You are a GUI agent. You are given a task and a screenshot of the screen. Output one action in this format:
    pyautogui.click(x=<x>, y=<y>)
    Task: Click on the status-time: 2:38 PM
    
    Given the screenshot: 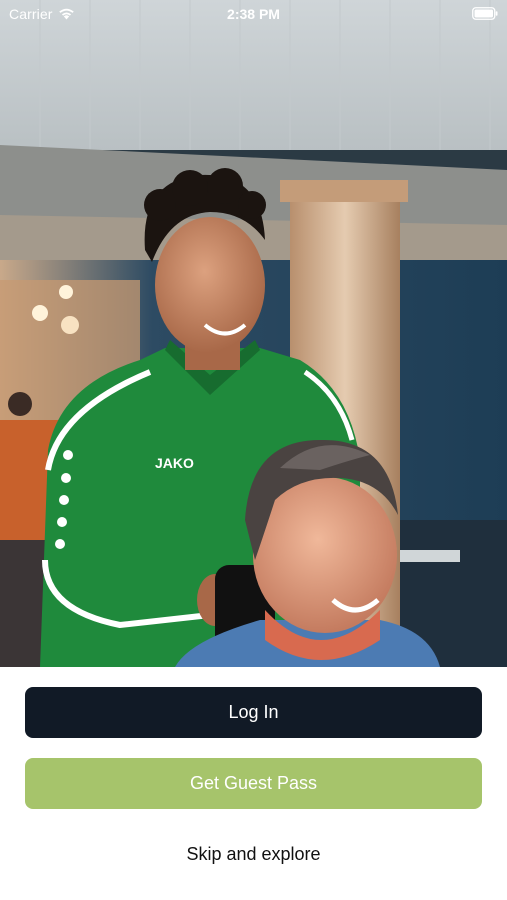 What is the action you would take?
    pyautogui.click(x=253, y=14)
    